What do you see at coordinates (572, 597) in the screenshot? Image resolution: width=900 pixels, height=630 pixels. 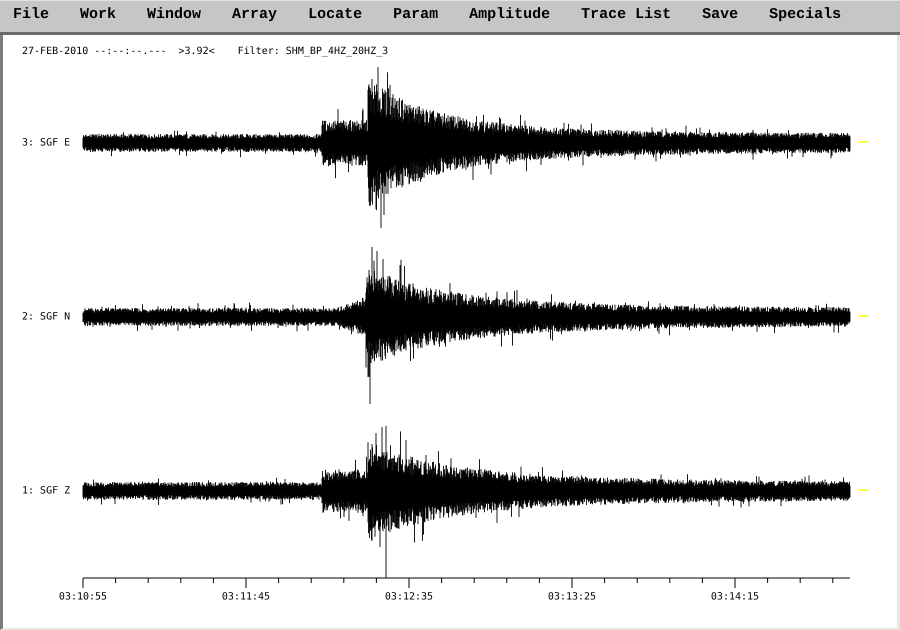 I see `axis-tick-label: 03:13:25` at bounding box center [572, 597].